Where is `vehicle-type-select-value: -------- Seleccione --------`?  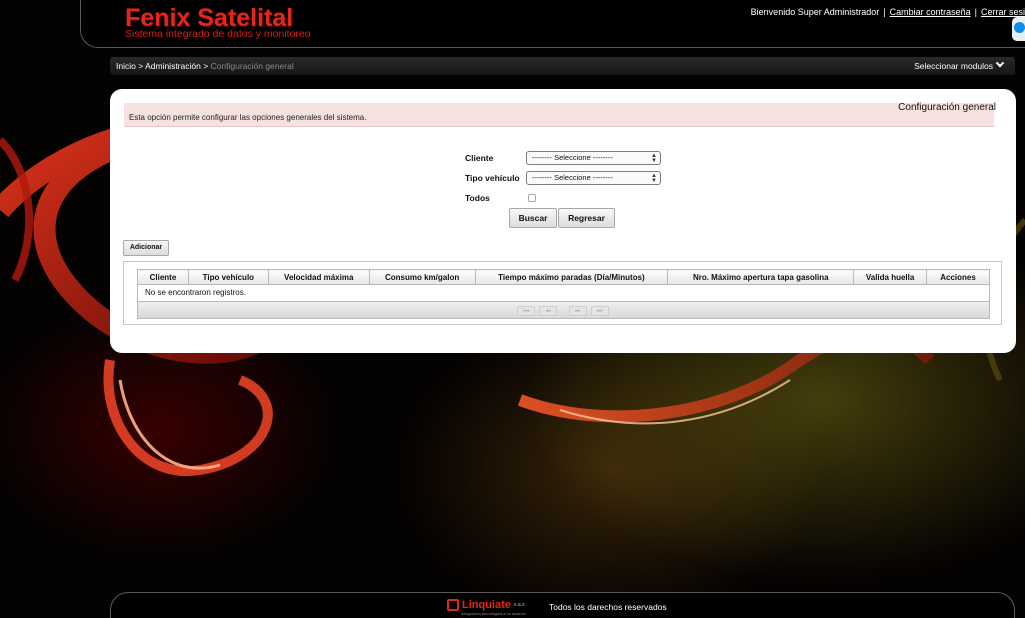
vehicle-type-select-value: -------- Seleccione -------- is located at coordinates (572, 177).